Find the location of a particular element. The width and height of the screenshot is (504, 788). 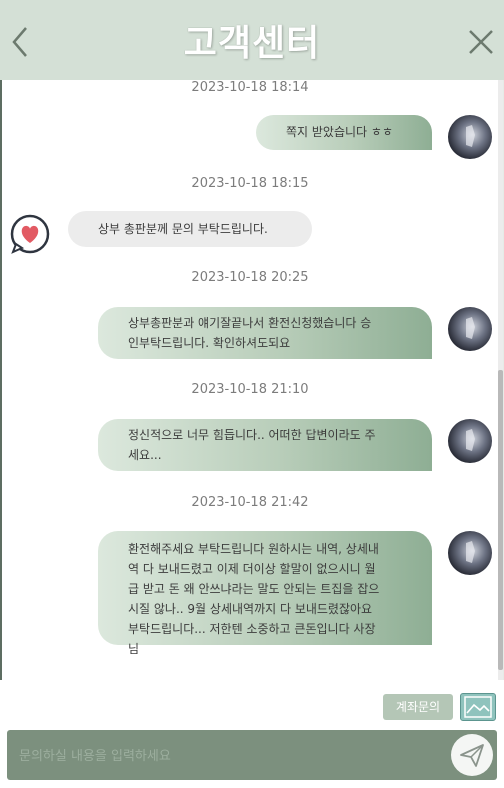

message-line: 역 다 보내드렸고 이제 더이상 할말이 없으시니 월 is located at coordinates (252, 569).